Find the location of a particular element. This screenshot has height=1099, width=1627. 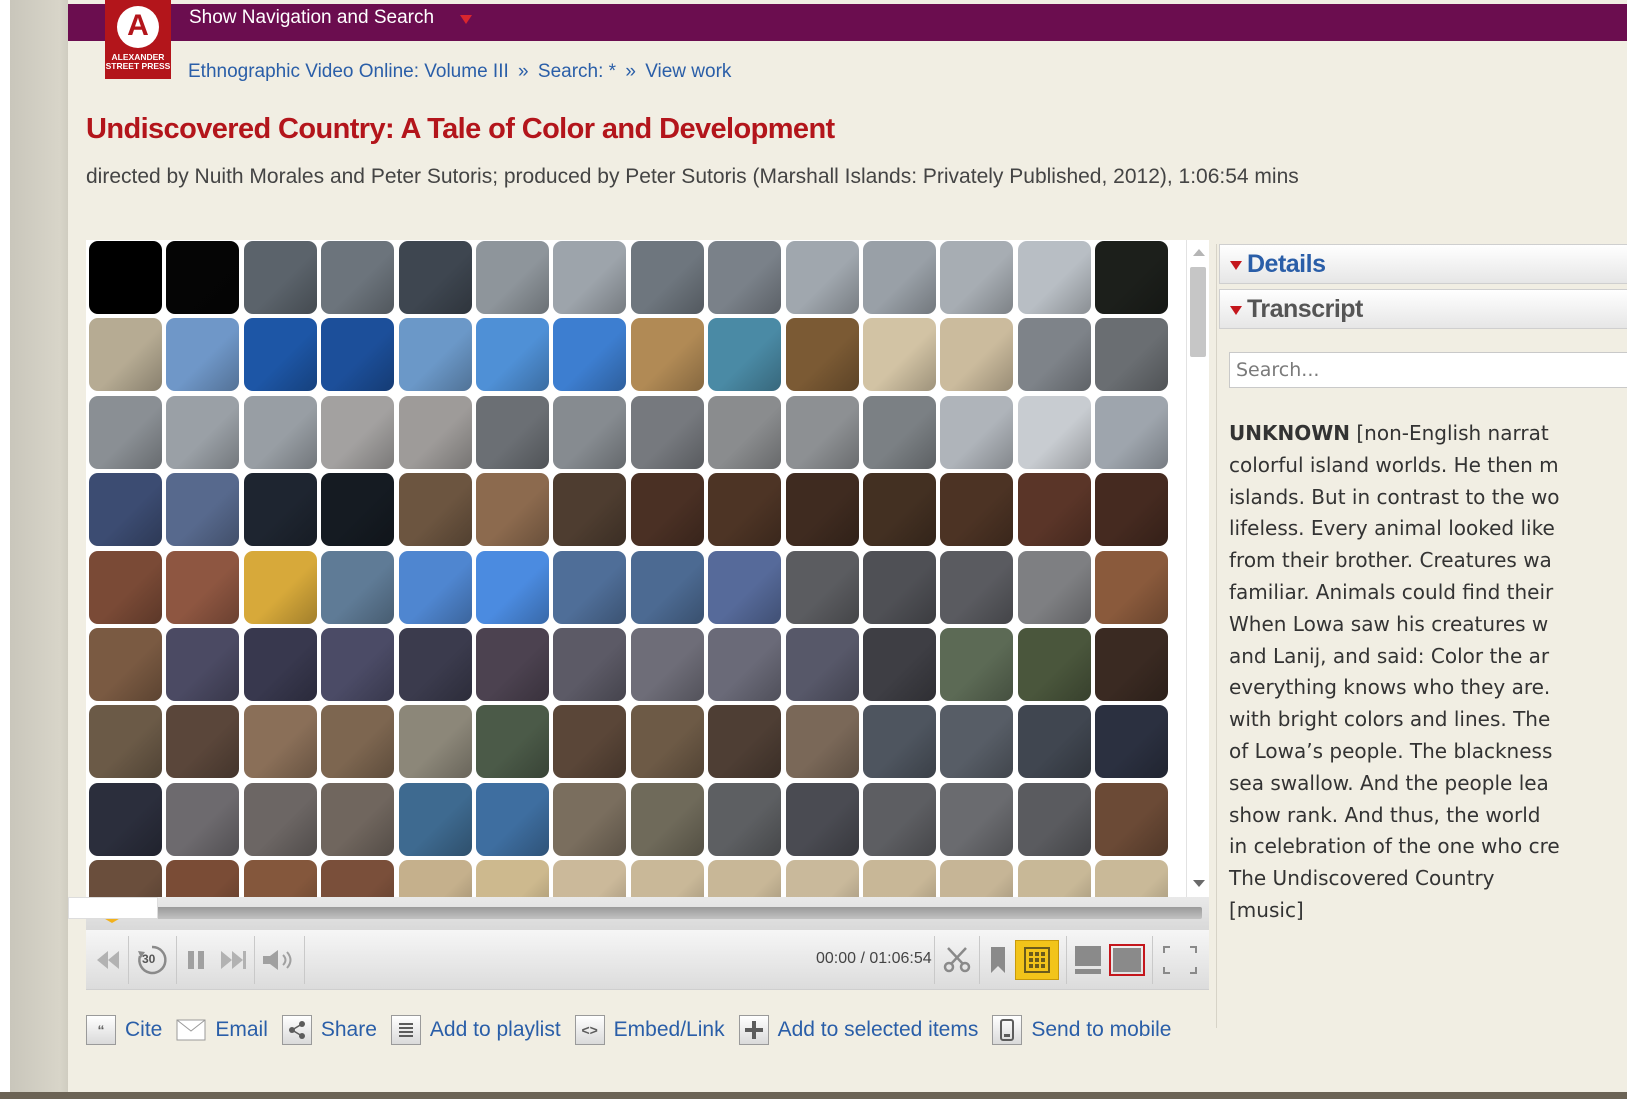

breadcrumb-search-link: Search: * is located at coordinates (577, 71).